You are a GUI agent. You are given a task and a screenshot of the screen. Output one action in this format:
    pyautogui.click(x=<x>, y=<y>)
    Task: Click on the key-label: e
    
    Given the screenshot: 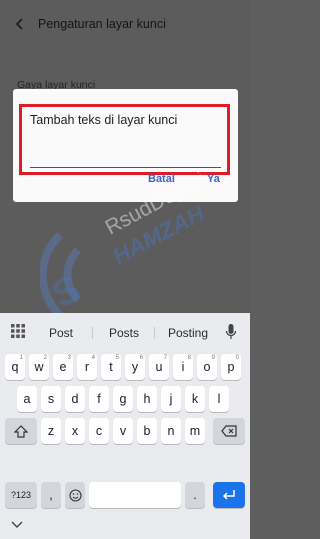 What is the action you would take?
    pyautogui.click(x=63, y=367)
    